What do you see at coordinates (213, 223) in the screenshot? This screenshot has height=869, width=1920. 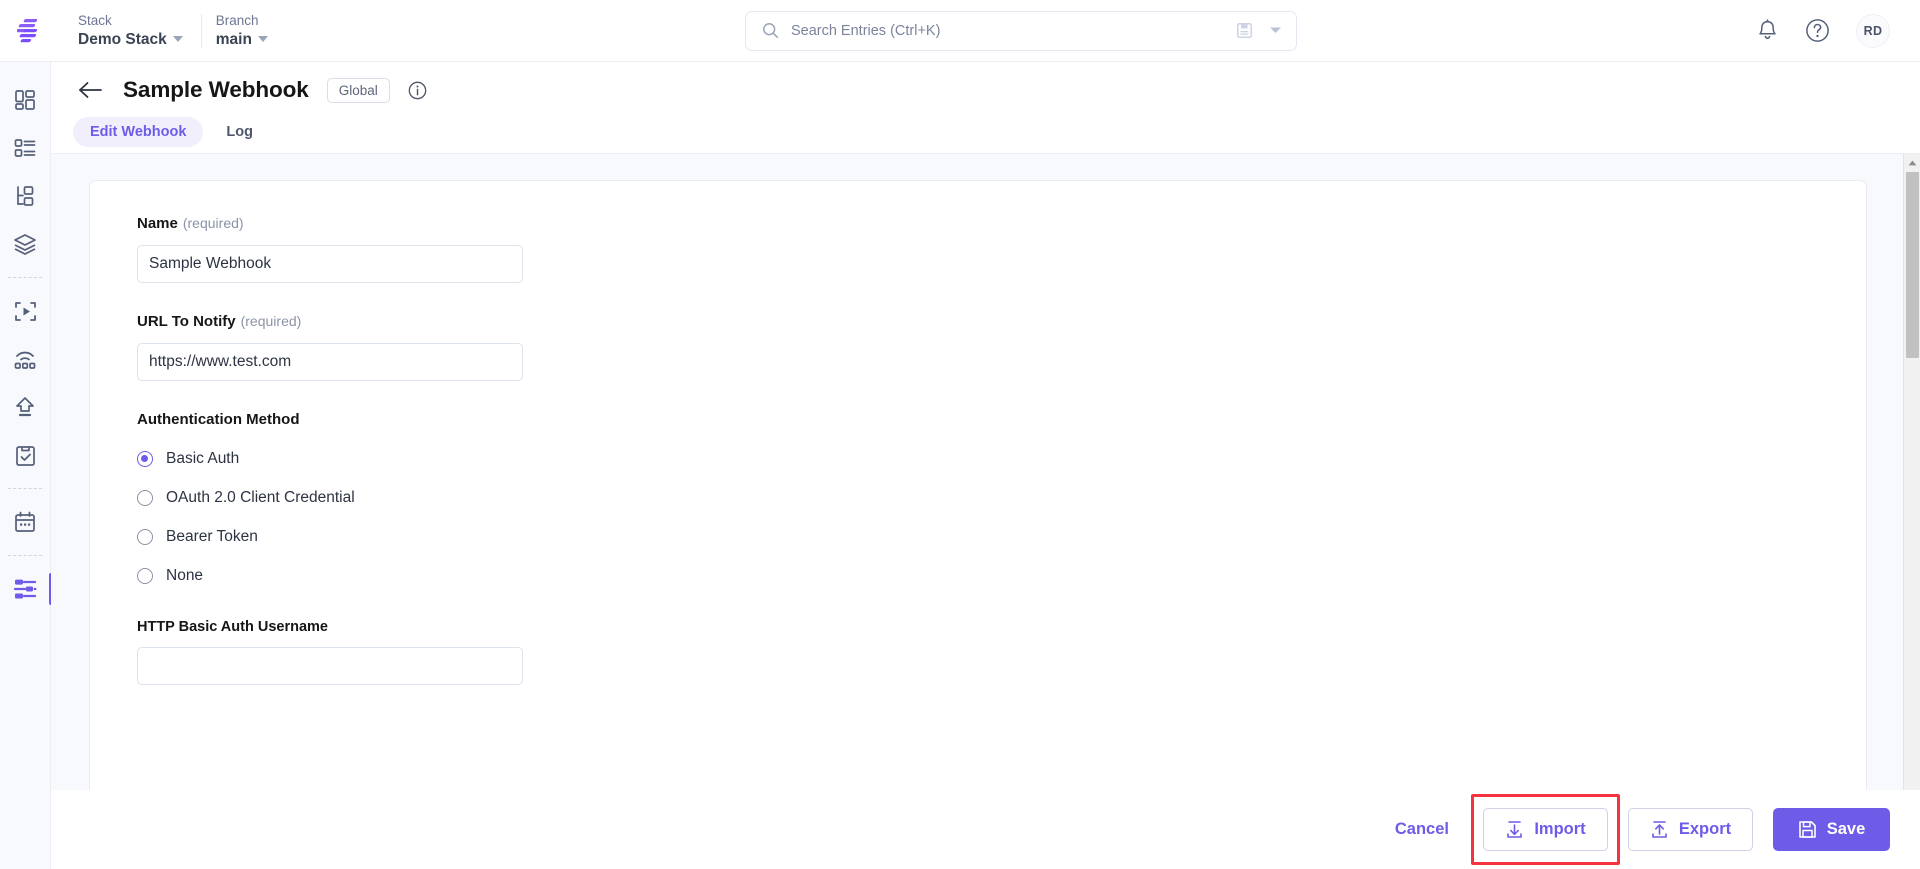 I see `name-required-hint: (required)` at bounding box center [213, 223].